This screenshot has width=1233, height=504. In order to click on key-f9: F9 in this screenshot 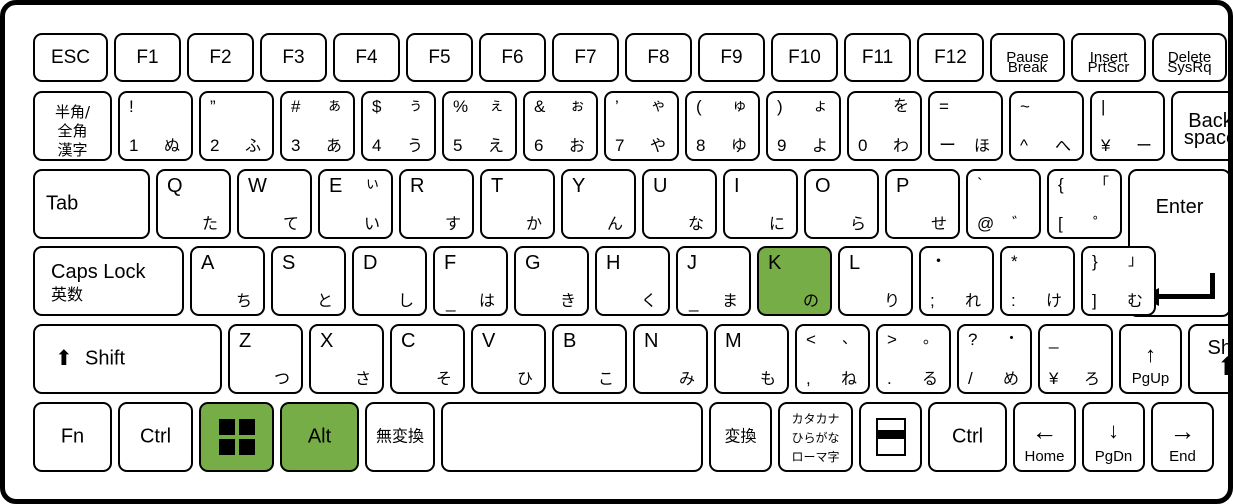, I will do `click(731, 57)`.